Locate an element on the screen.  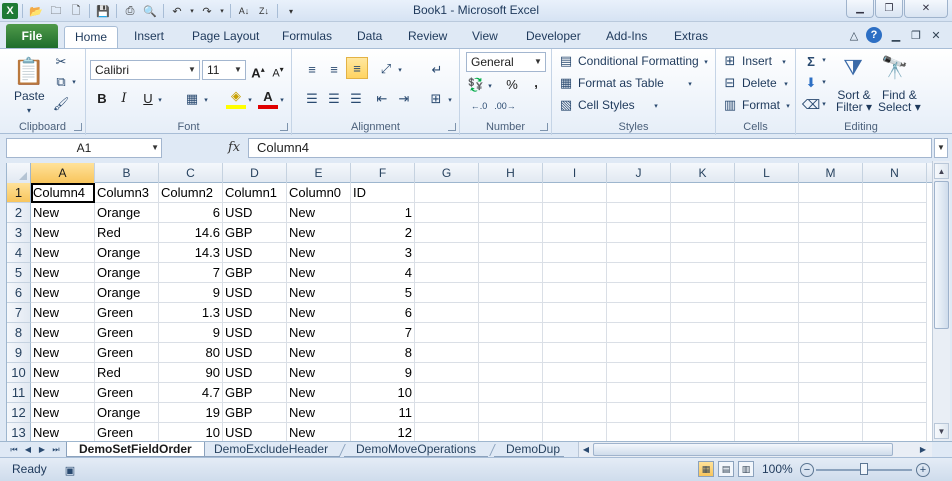
cell-l13 is located at coordinates (767, 432).